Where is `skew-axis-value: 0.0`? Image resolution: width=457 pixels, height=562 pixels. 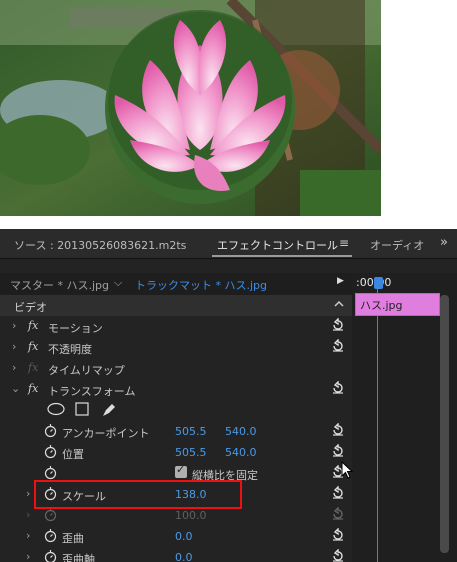 skew-axis-value: 0.0 is located at coordinates (184, 556).